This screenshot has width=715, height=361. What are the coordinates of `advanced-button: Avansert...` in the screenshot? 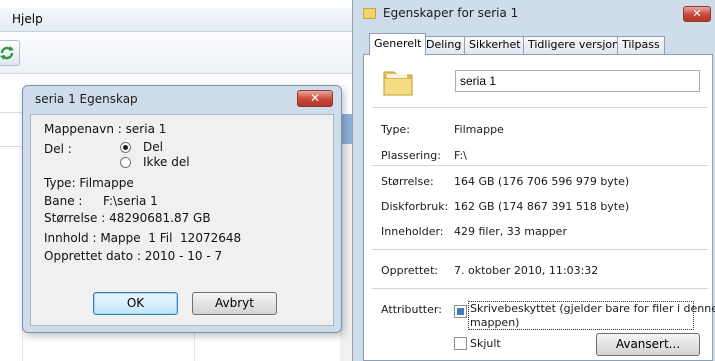 It's located at (648, 344).